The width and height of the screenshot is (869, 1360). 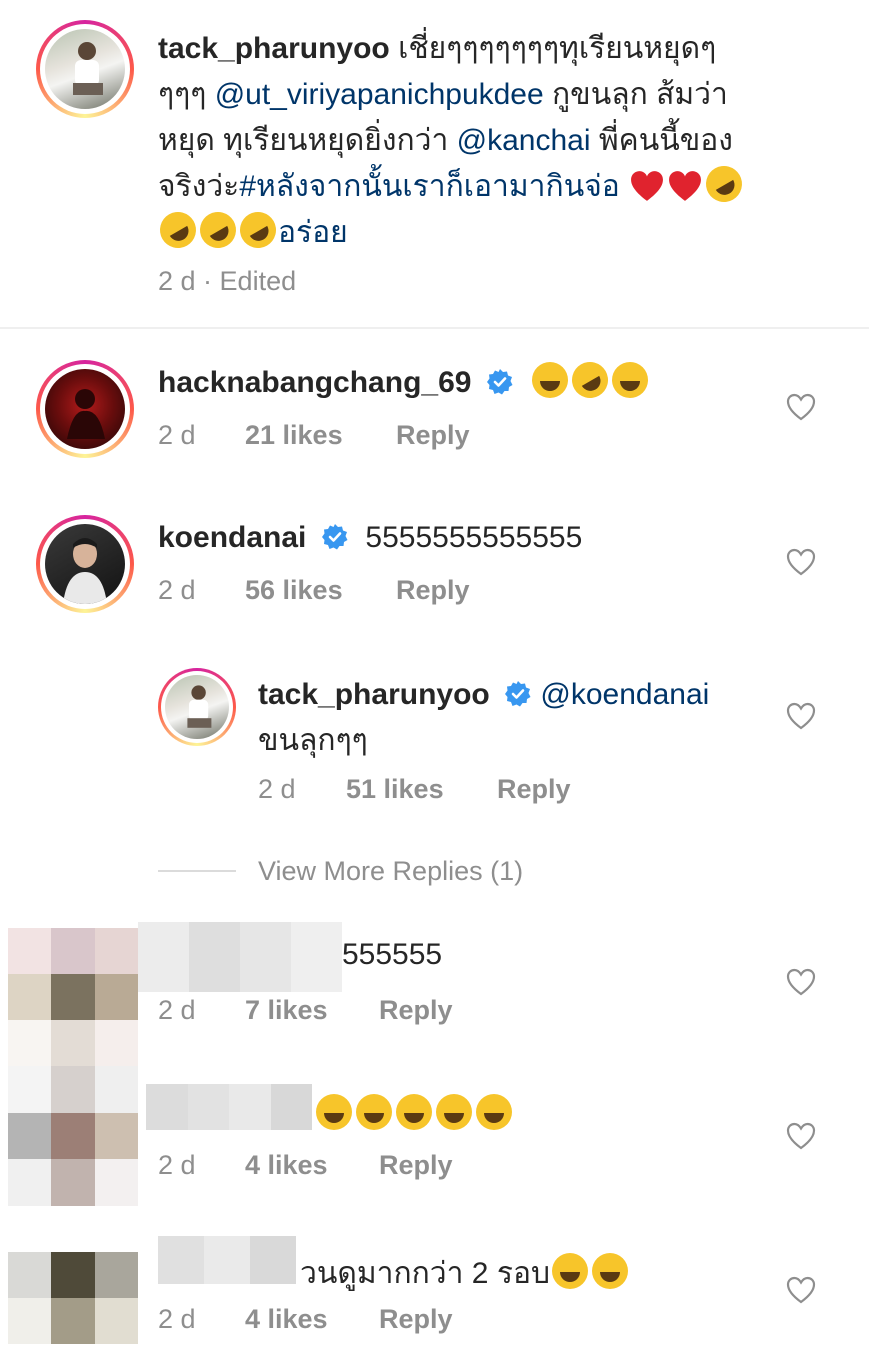 What do you see at coordinates (294, 590) in the screenshot?
I see `likes-count: 56 likes` at bounding box center [294, 590].